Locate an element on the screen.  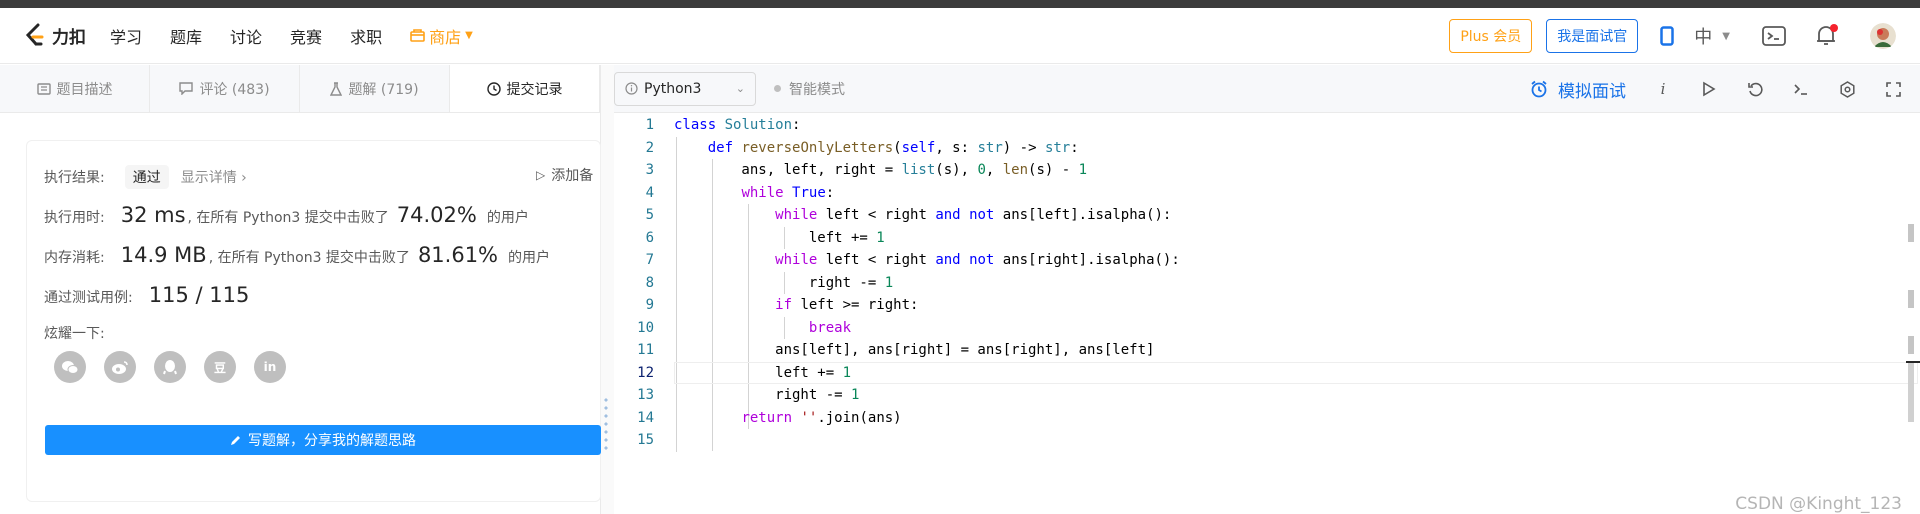
main-nav: 学习 题库 讨论 竞赛 求职 商店 ▼ is located at coordinates (291, 36).